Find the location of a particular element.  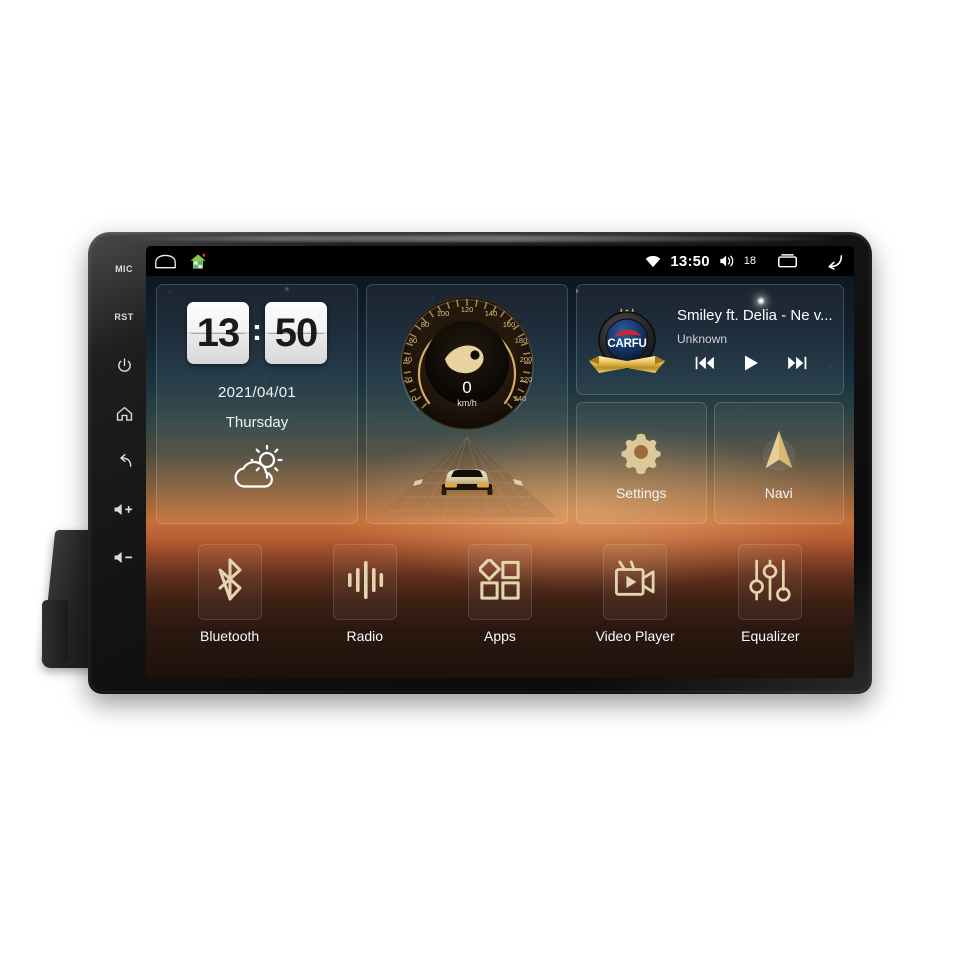

volume-icon is located at coordinates (727, 261).